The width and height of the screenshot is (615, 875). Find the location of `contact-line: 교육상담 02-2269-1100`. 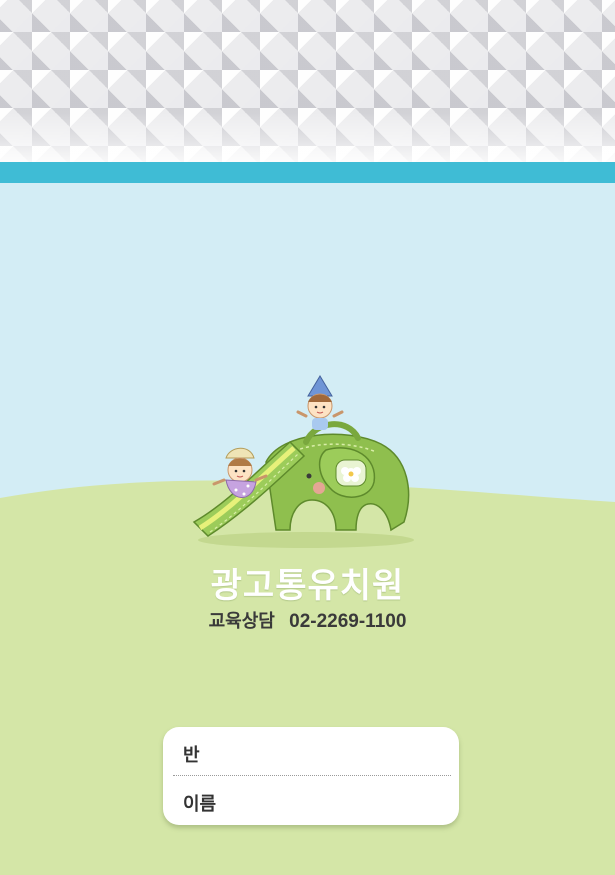

contact-line: 교육상담 02-2269-1100 is located at coordinates (307, 620).